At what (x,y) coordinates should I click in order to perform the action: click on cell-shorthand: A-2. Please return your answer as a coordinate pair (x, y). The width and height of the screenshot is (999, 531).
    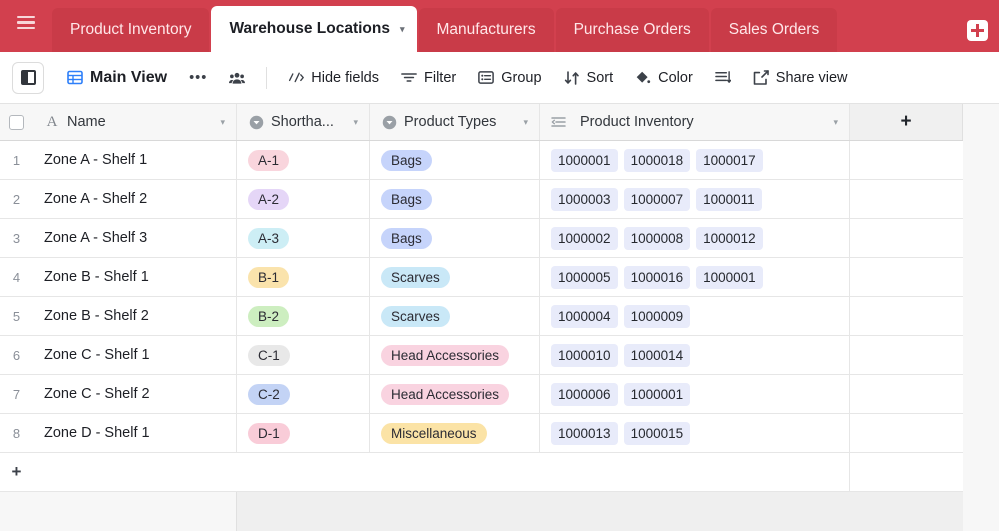
    Looking at the image, I should click on (303, 199).